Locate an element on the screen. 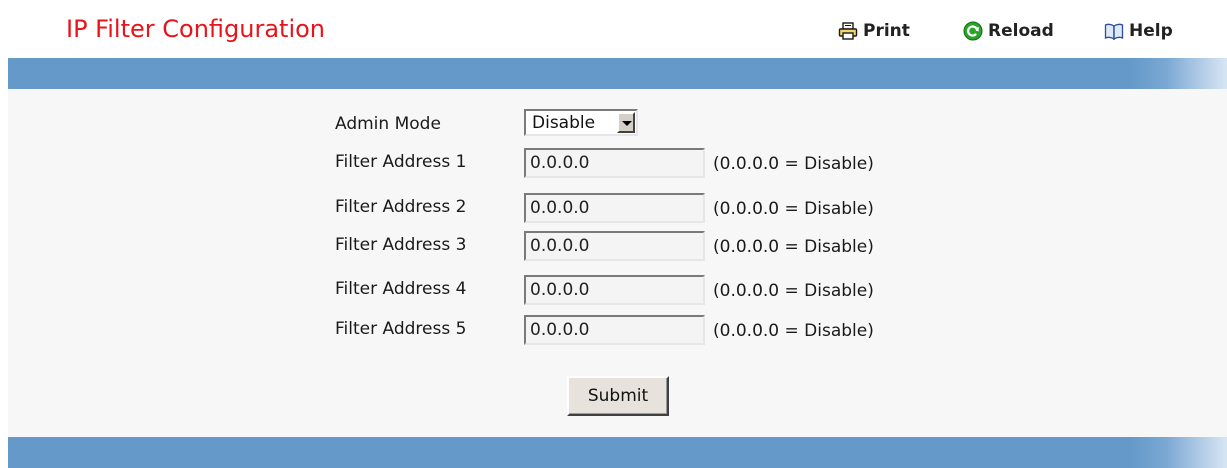 This screenshot has height=468, width=1227. filter-address-label: Filter Address 4 is located at coordinates (401, 289).